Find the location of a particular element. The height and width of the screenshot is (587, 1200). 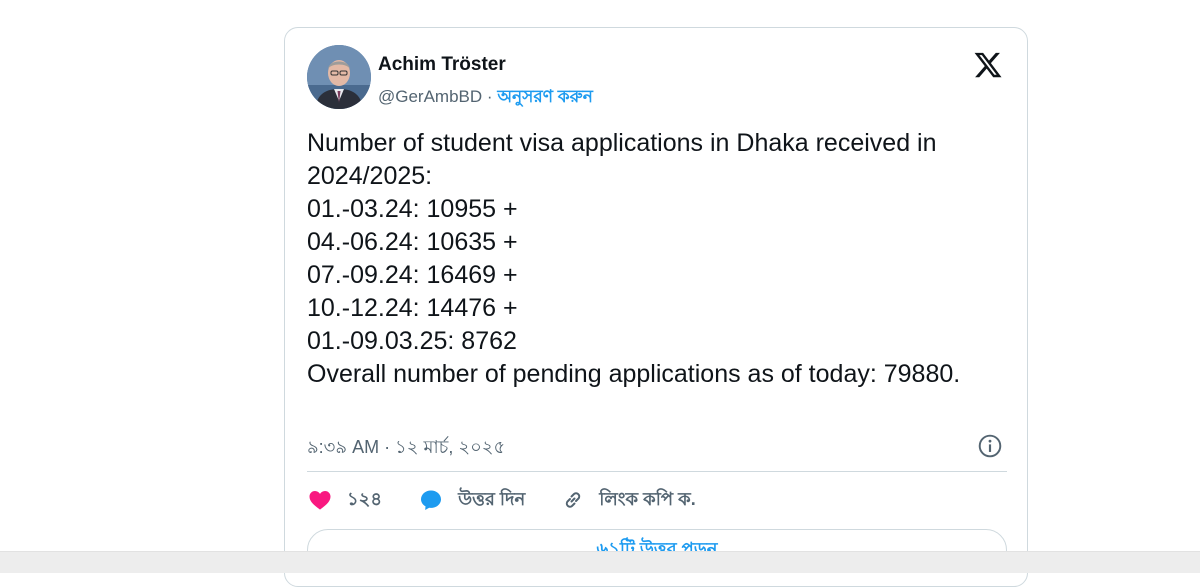

avatar-image is located at coordinates (339, 77).